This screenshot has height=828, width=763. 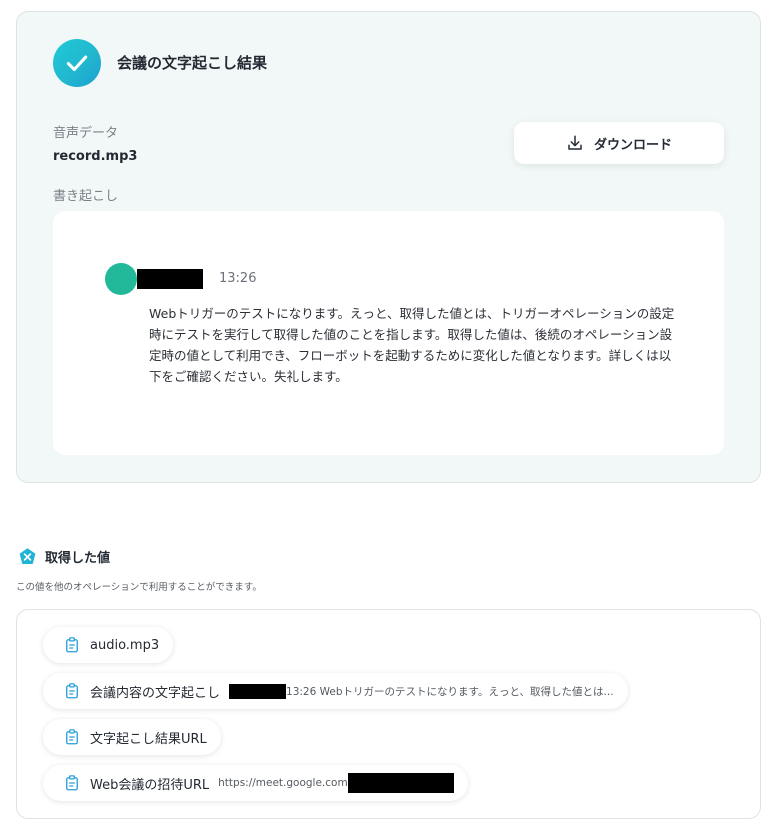 What do you see at coordinates (86, 133) in the screenshot?
I see `audio-data-label: 音声データ` at bounding box center [86, 133].